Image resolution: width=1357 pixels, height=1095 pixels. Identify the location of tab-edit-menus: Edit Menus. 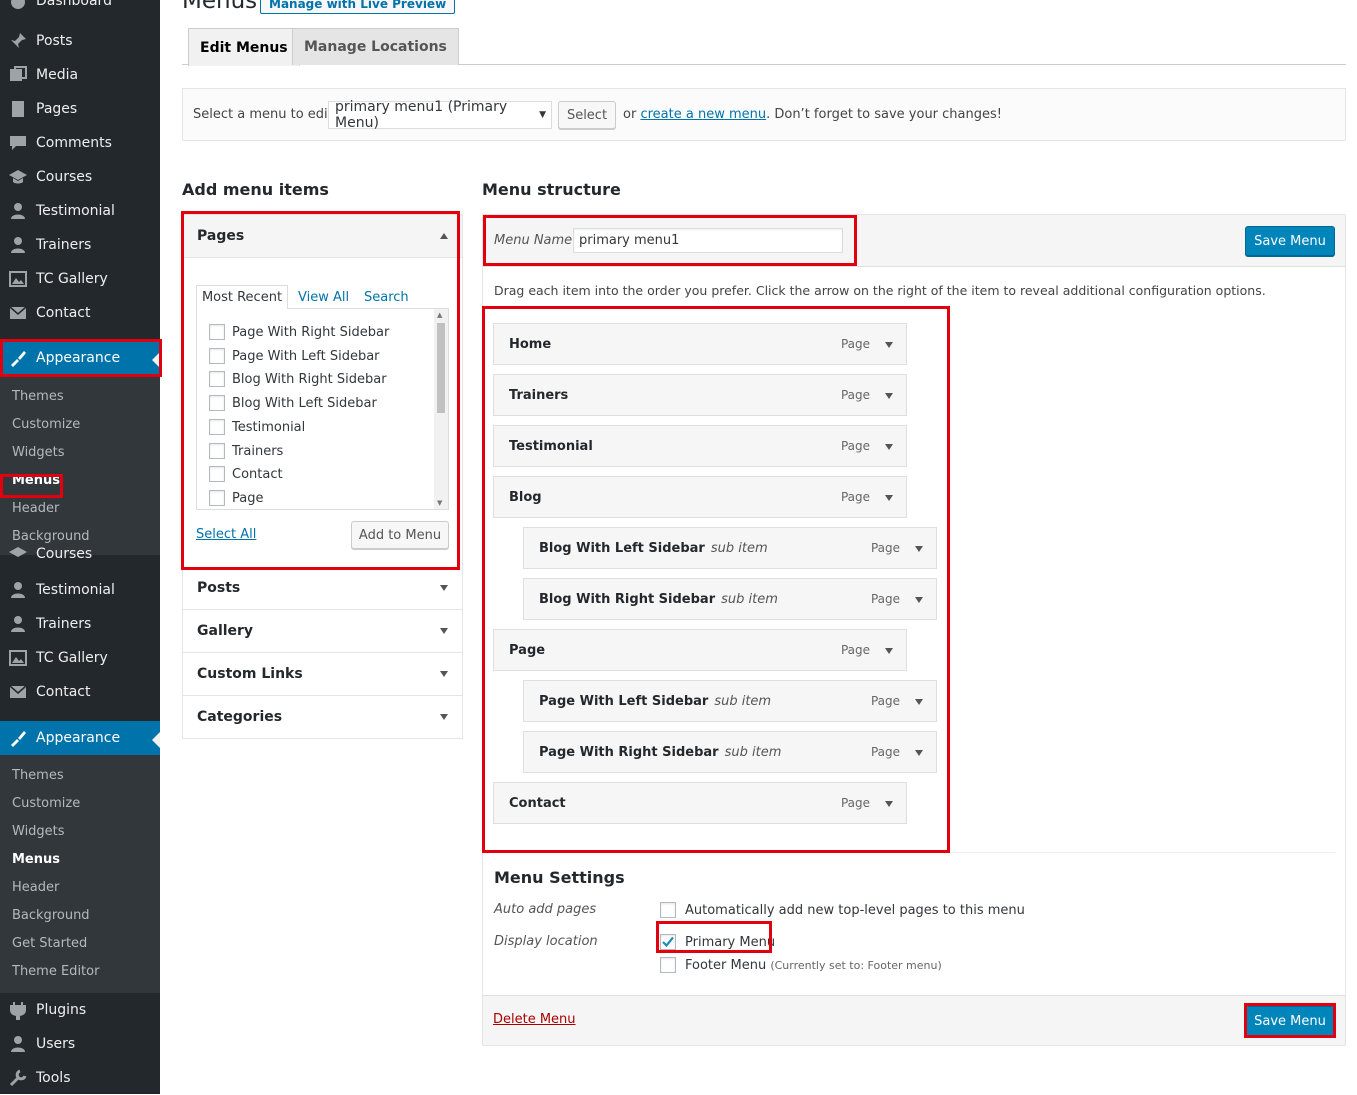
(244, 47).